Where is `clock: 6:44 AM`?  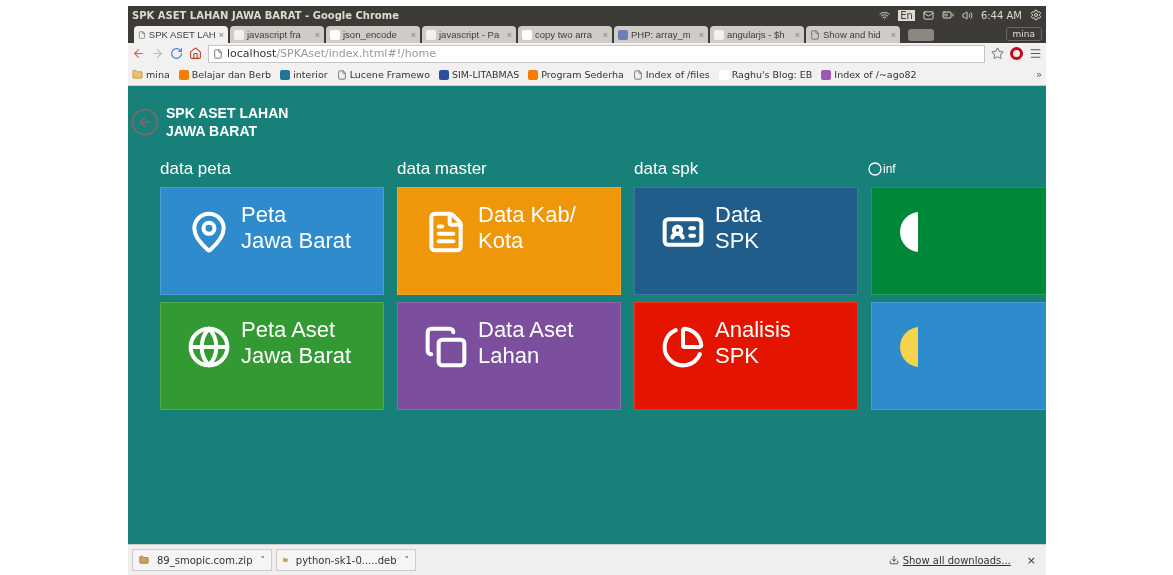
clock: 6:44 AM is located at coordinates (1001, 15).